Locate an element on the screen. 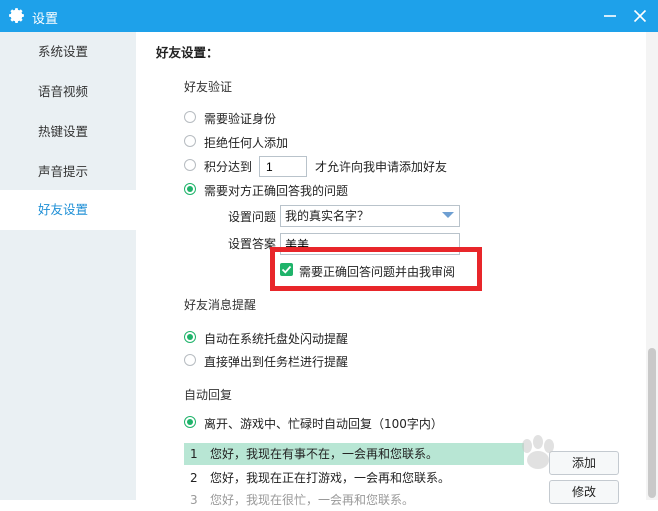  radio-label: 离开、游戏中、忙碌时自动回复（100字内） is located at coordinates (323, 424).